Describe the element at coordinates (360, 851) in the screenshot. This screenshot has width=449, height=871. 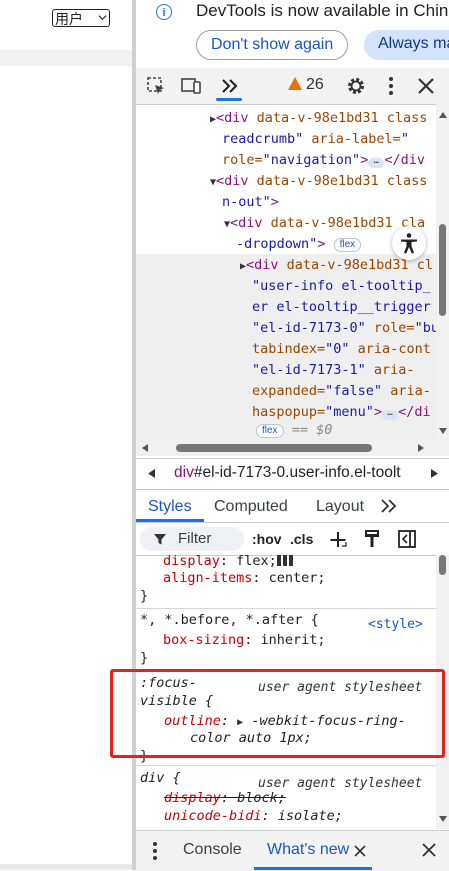
I see `close-tab-icon` at that location.